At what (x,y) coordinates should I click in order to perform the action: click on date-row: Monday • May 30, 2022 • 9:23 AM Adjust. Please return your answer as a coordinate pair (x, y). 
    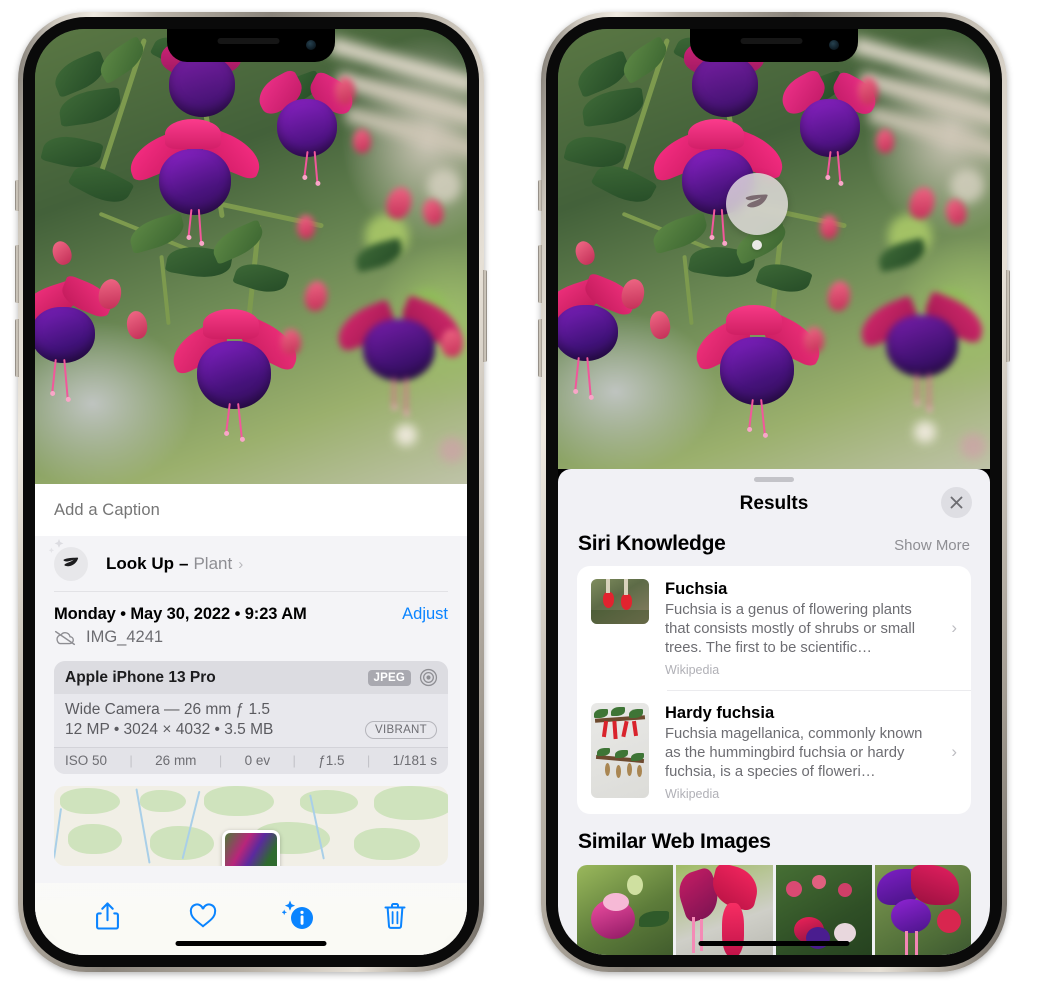
    Looking at the image, I should click on (251, 608).